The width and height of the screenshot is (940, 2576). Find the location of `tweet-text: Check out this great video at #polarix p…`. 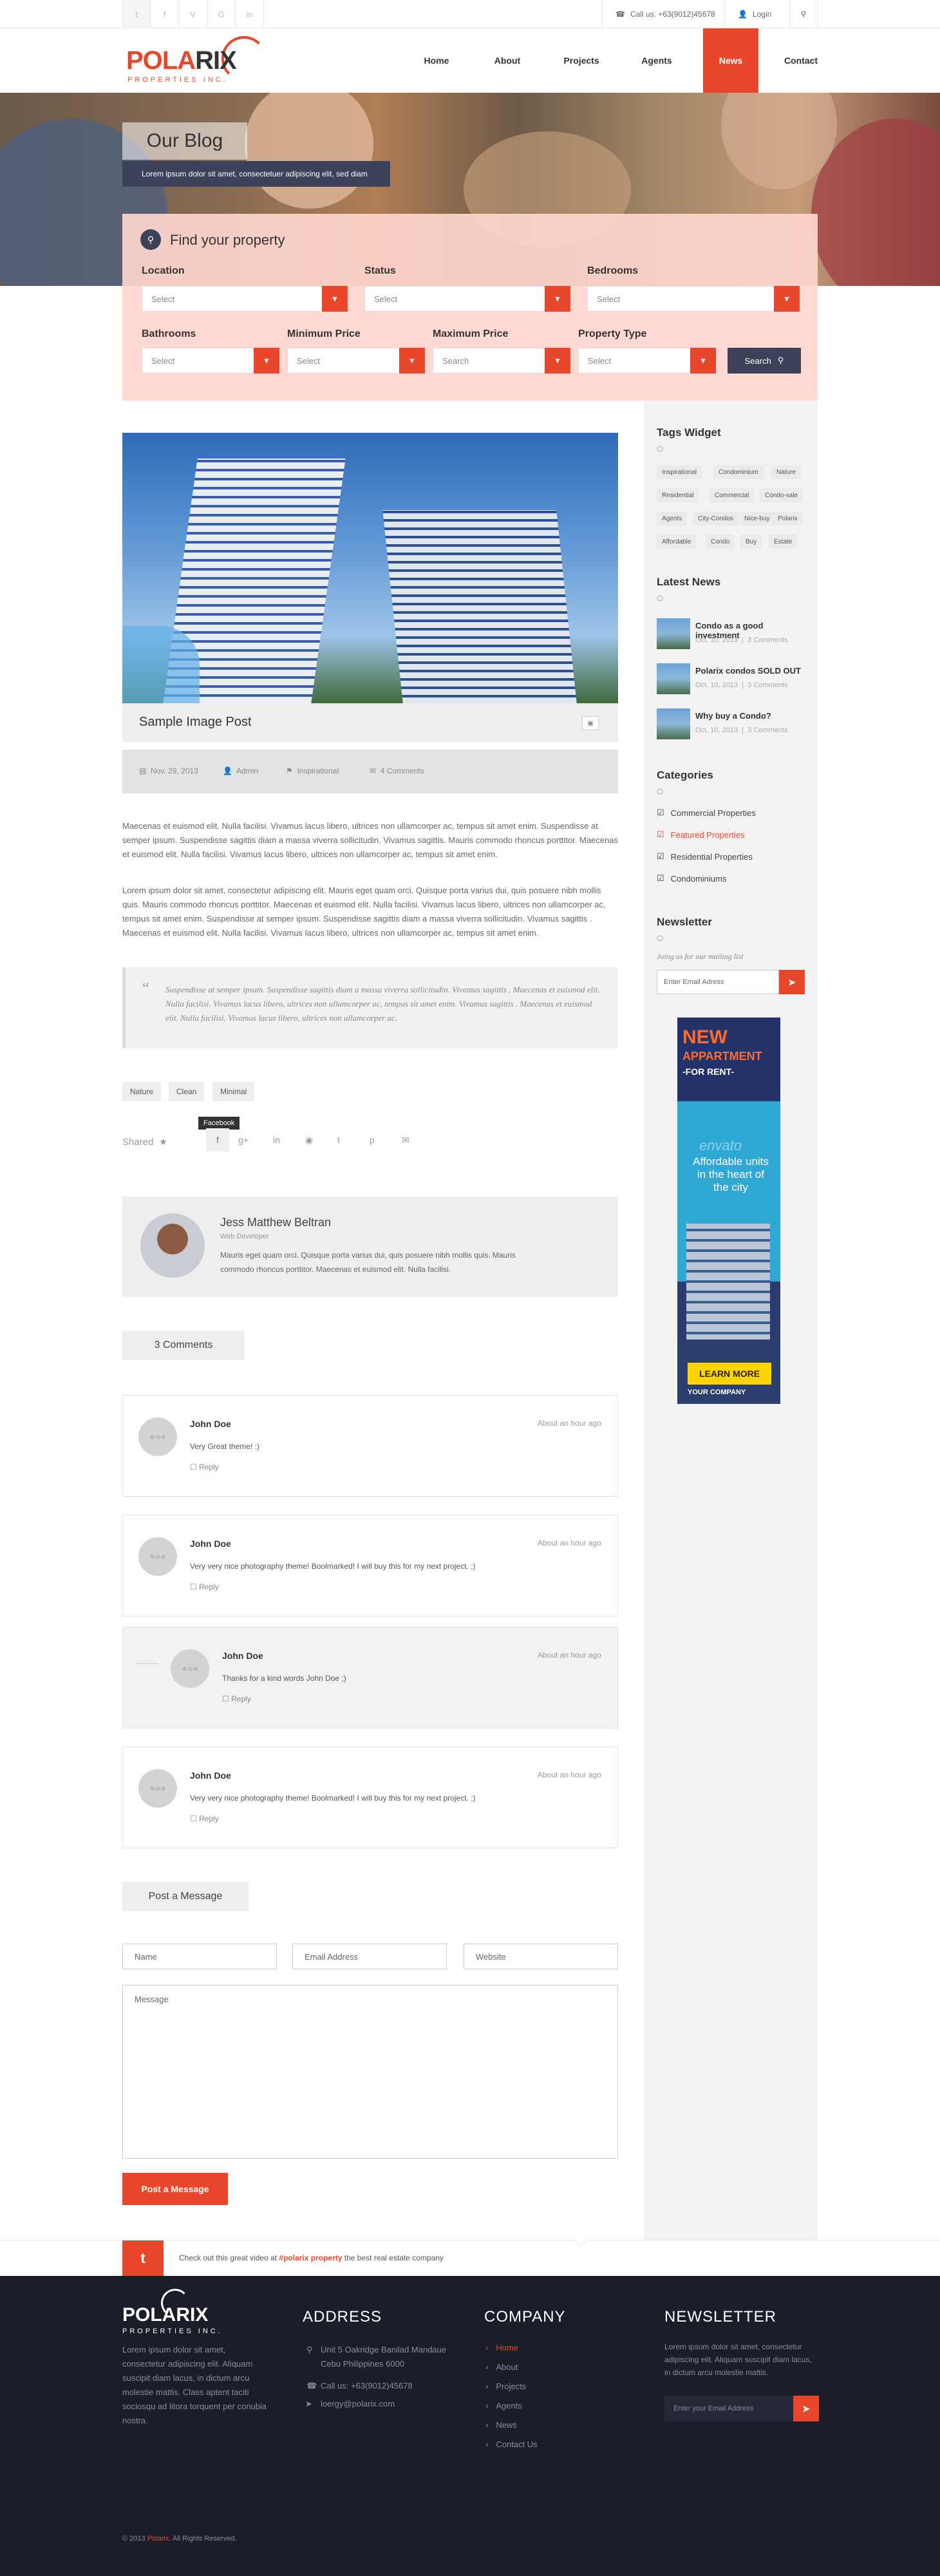

tweet-text: Check out this great video at #polarix p… is located at coordinates (311, 2258).